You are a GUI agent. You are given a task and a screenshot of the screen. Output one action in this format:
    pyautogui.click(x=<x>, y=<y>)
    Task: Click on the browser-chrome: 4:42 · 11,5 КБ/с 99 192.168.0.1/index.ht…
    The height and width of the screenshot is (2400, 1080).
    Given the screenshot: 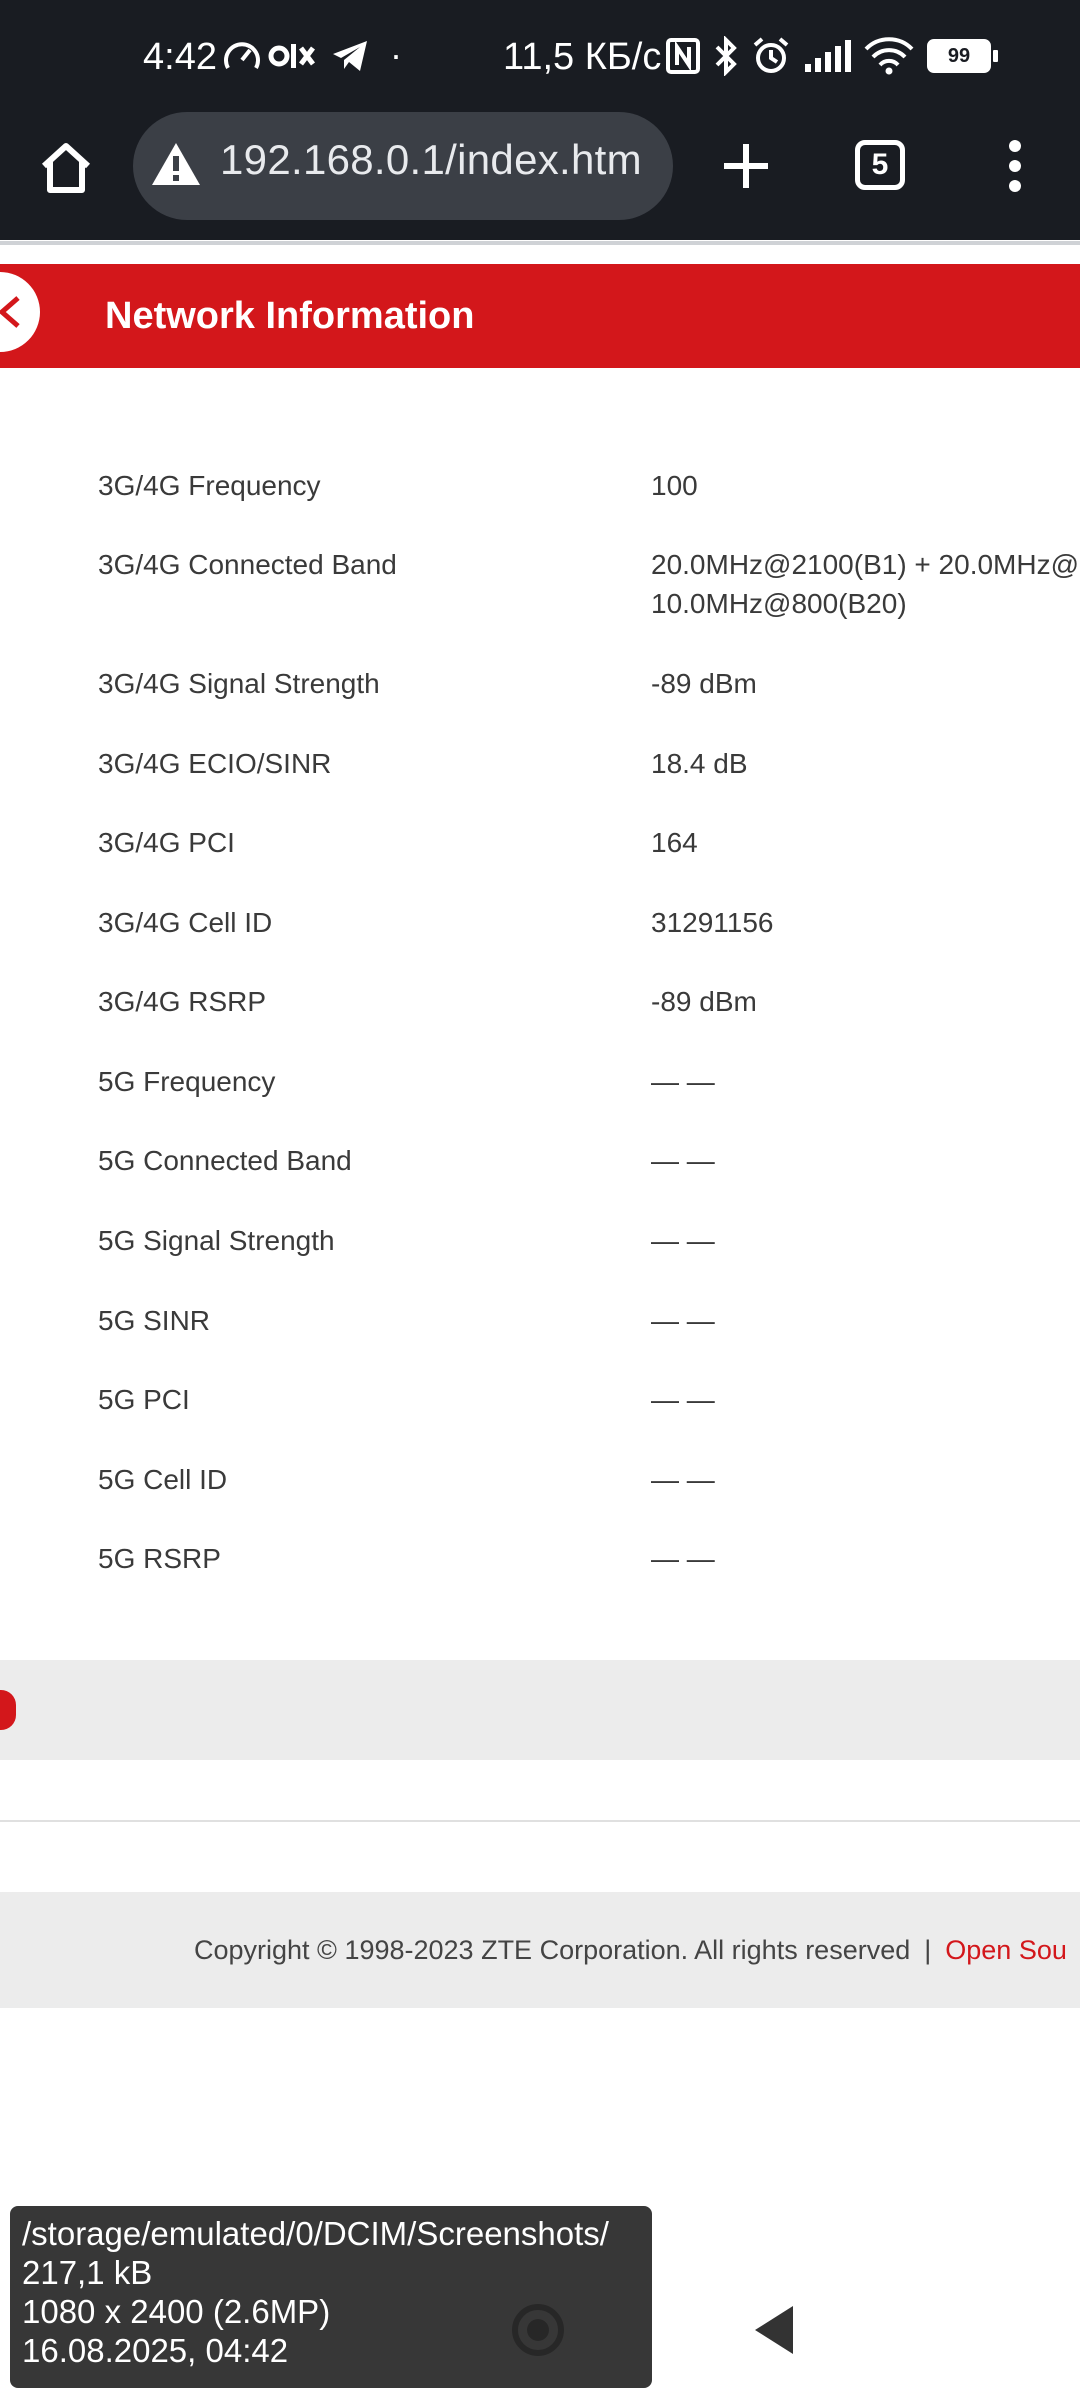 What is the action you would take?
    pyautogui.click(x=540, y=120)
    